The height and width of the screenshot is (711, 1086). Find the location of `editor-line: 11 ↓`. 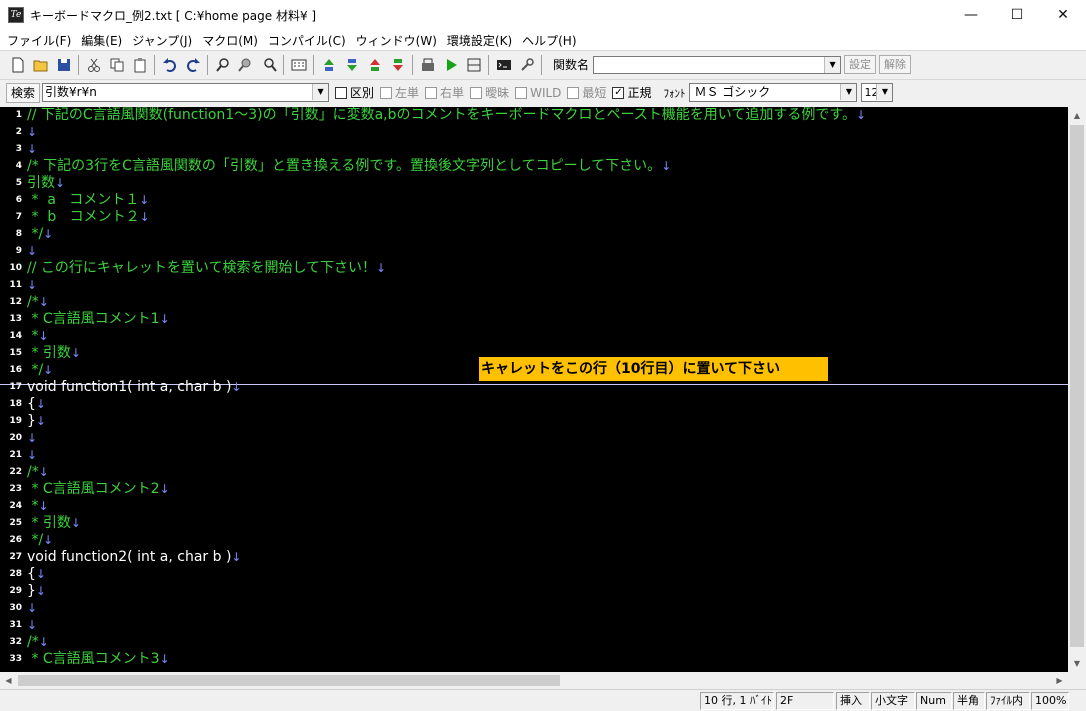

editor-line: 11 ↓ is located at coordinates (534, 285).